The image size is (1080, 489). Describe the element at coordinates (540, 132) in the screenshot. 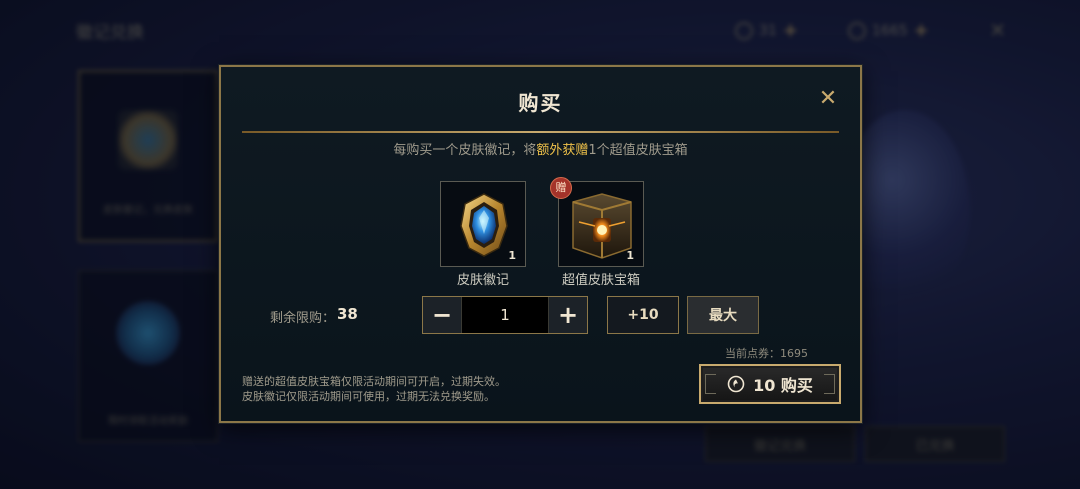

I see `title-divider` at that location.